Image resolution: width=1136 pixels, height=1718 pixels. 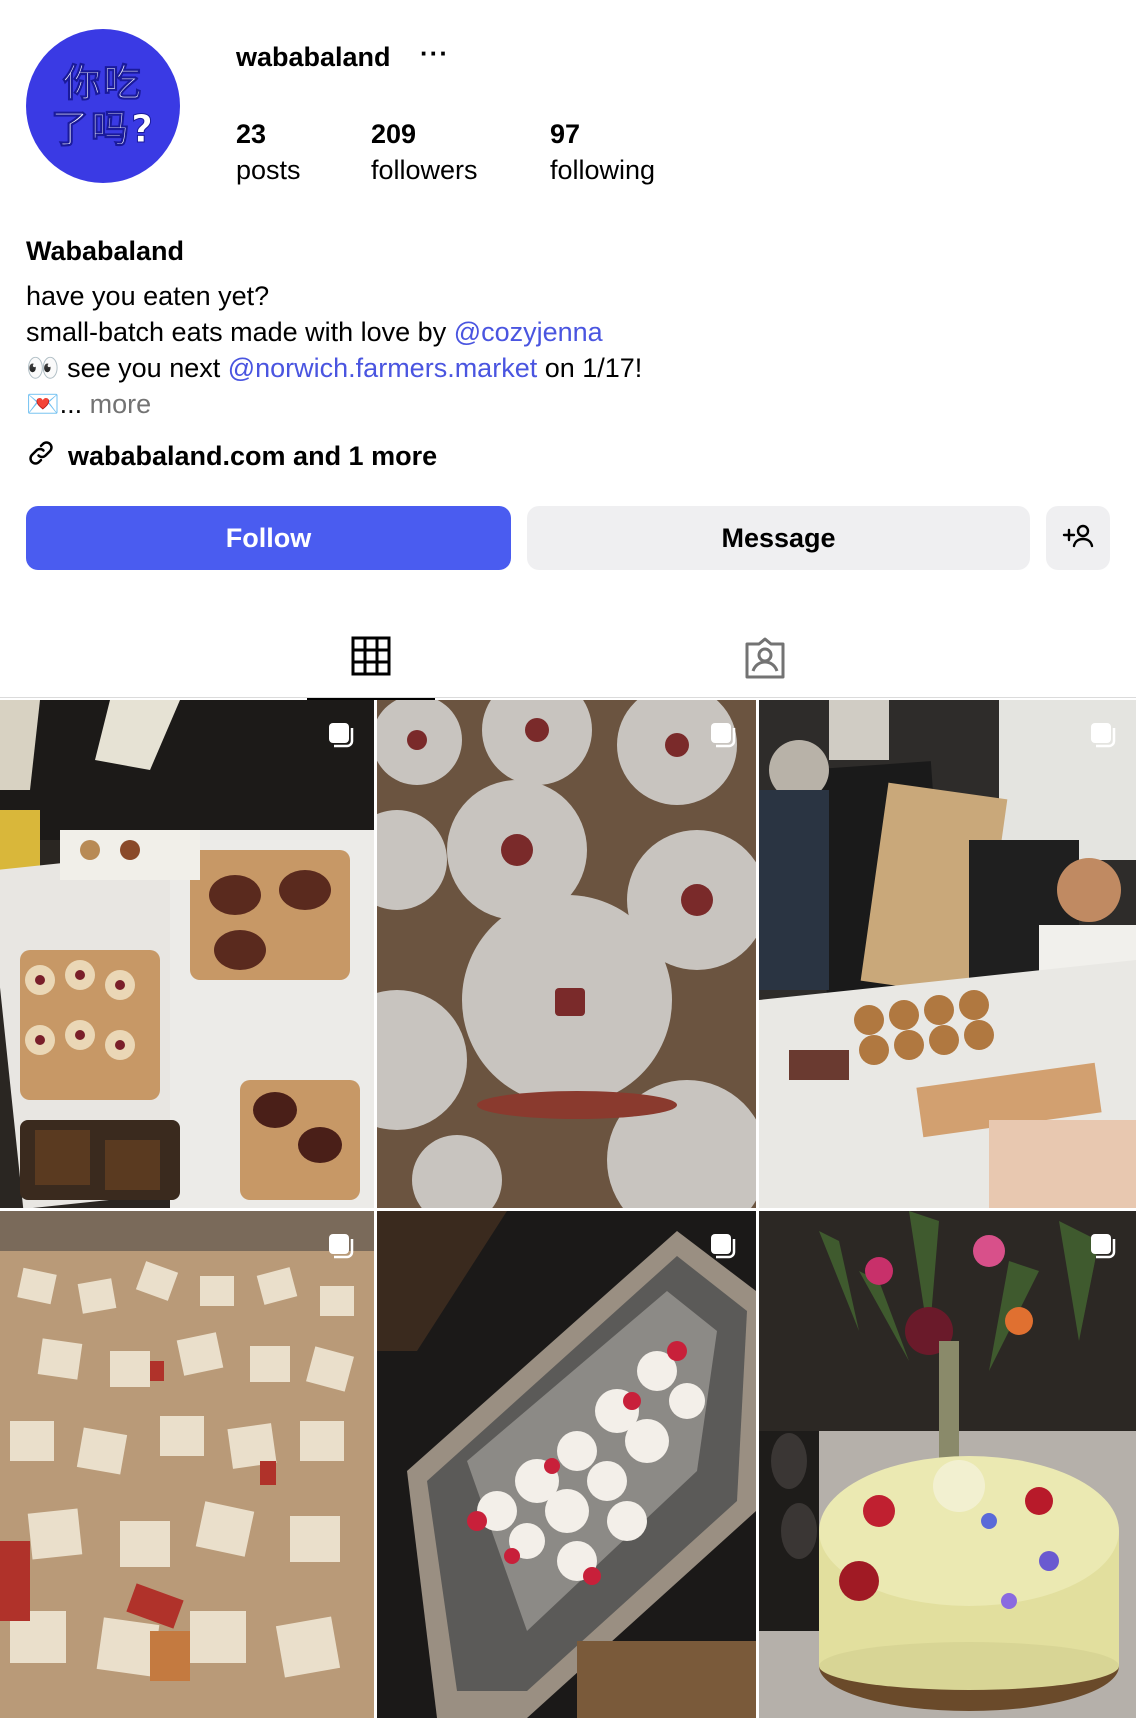 I want to click on username: wababaland, so click(x=313, y=57).